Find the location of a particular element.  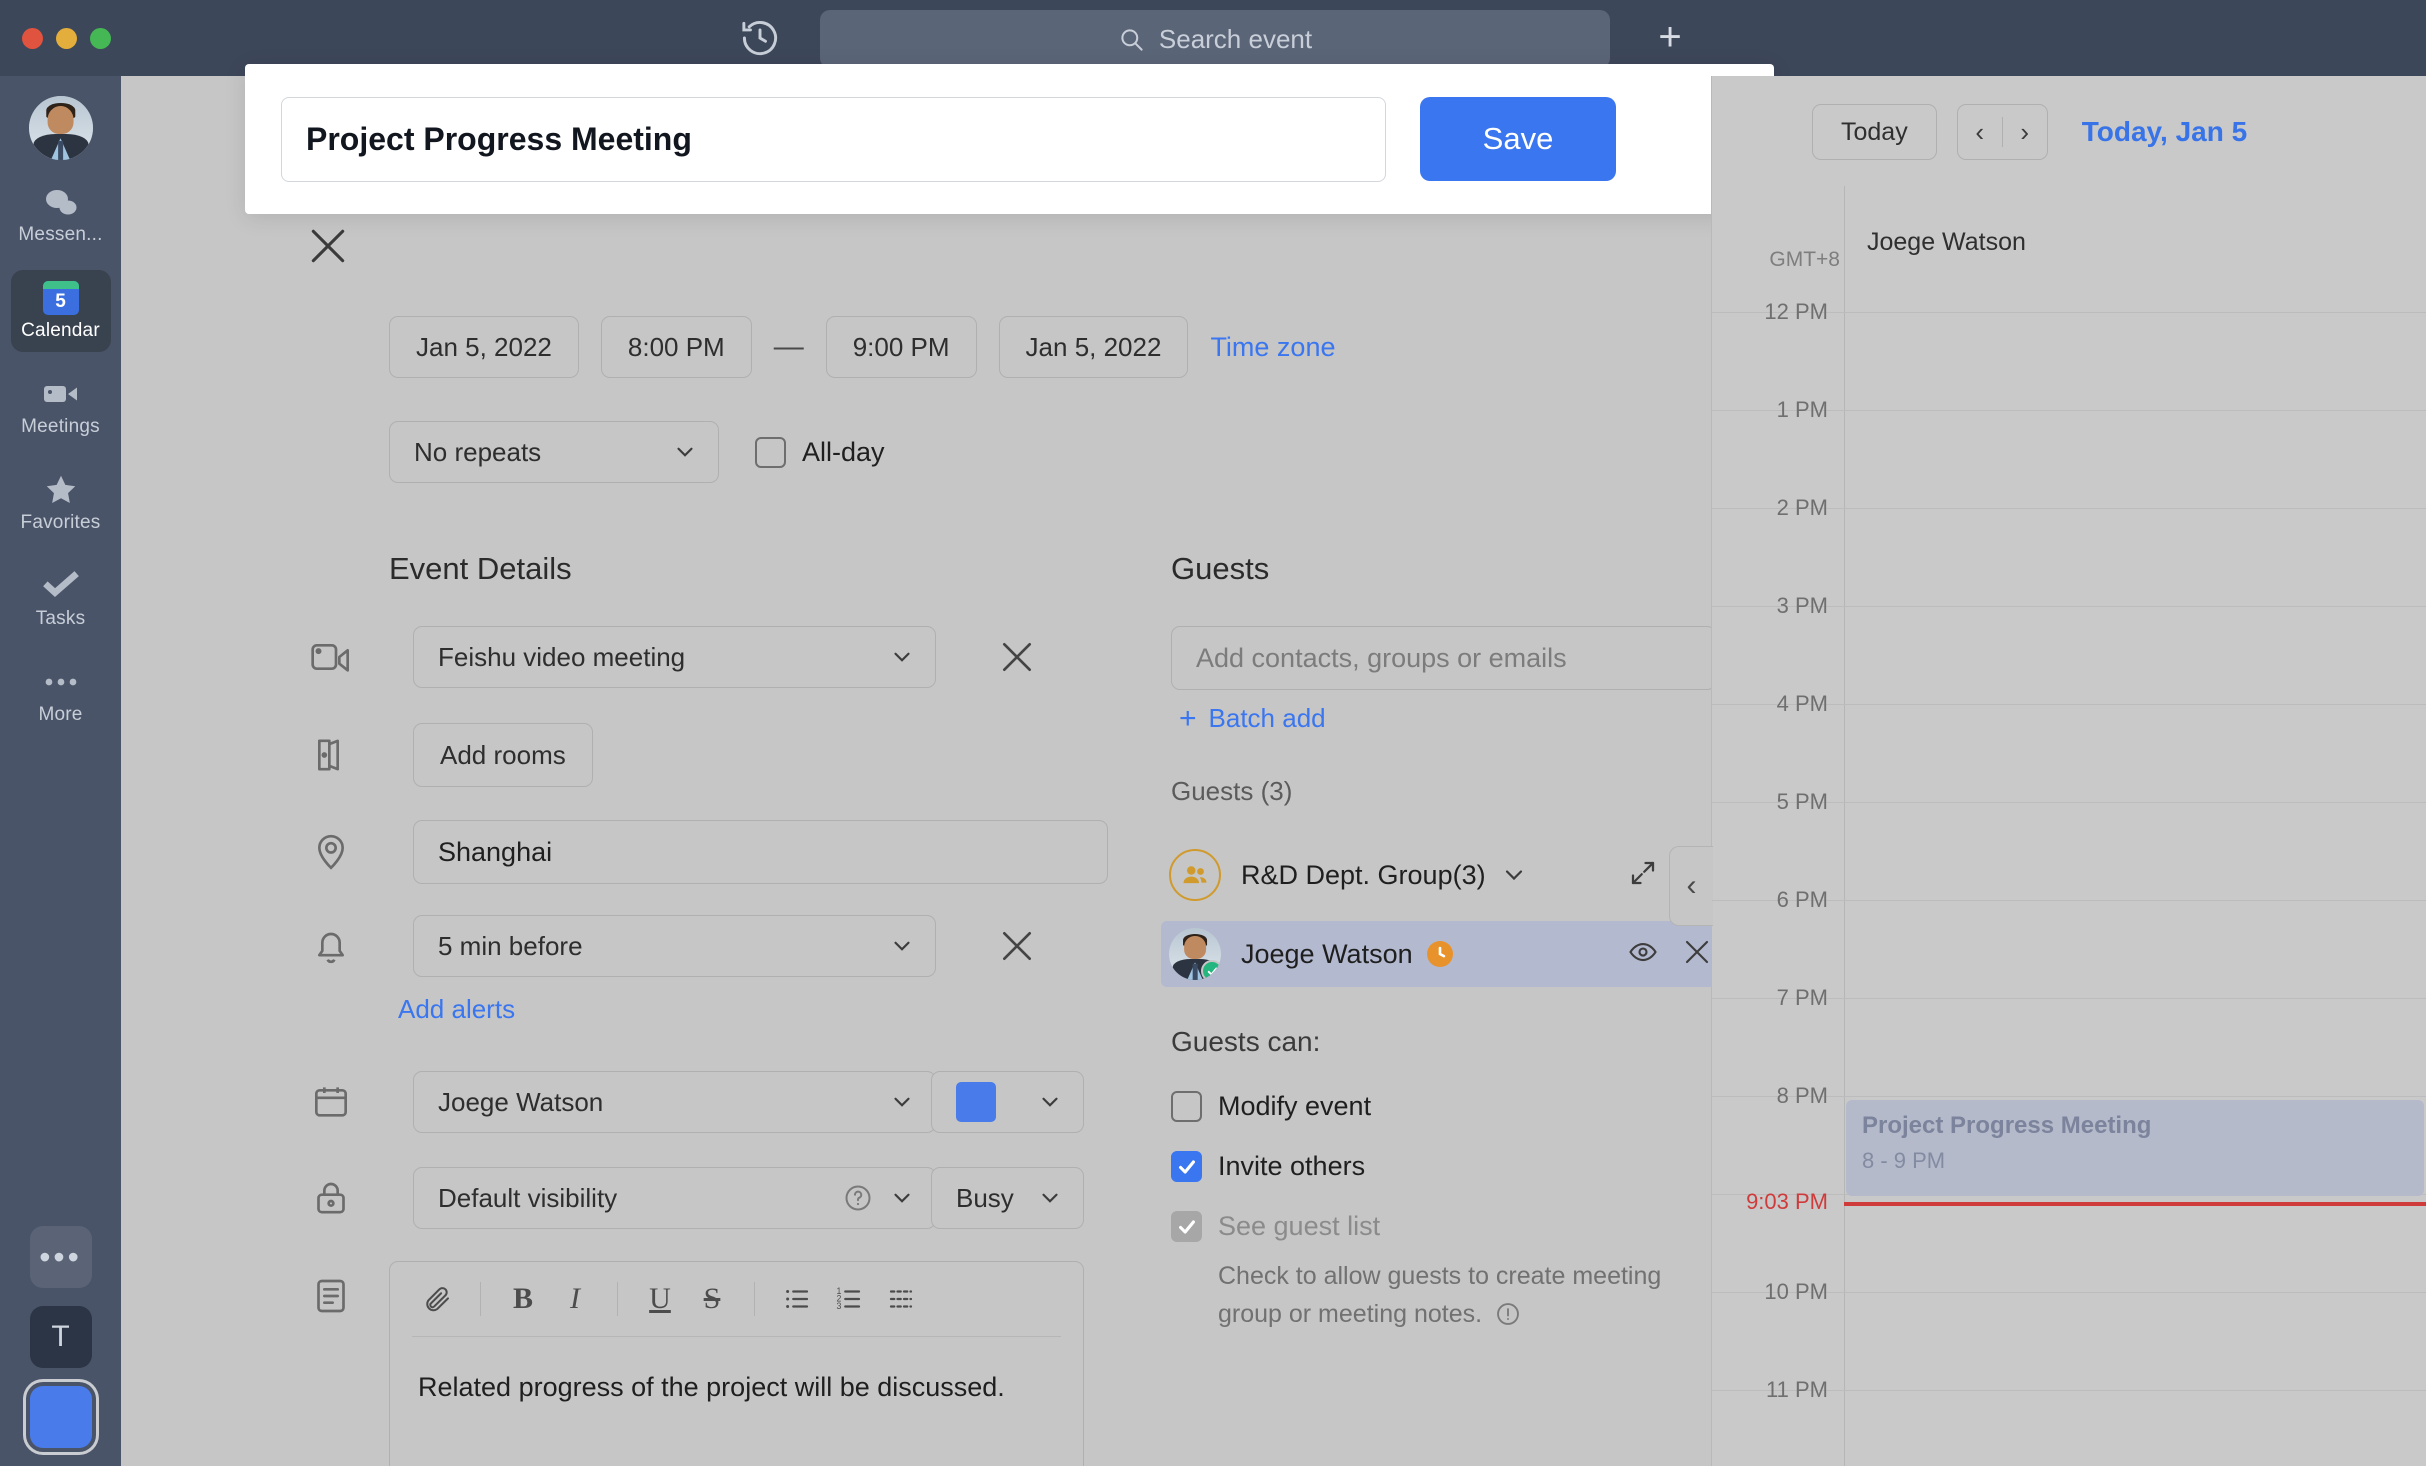

close-dialog-button is located at coordinates (328, 246).